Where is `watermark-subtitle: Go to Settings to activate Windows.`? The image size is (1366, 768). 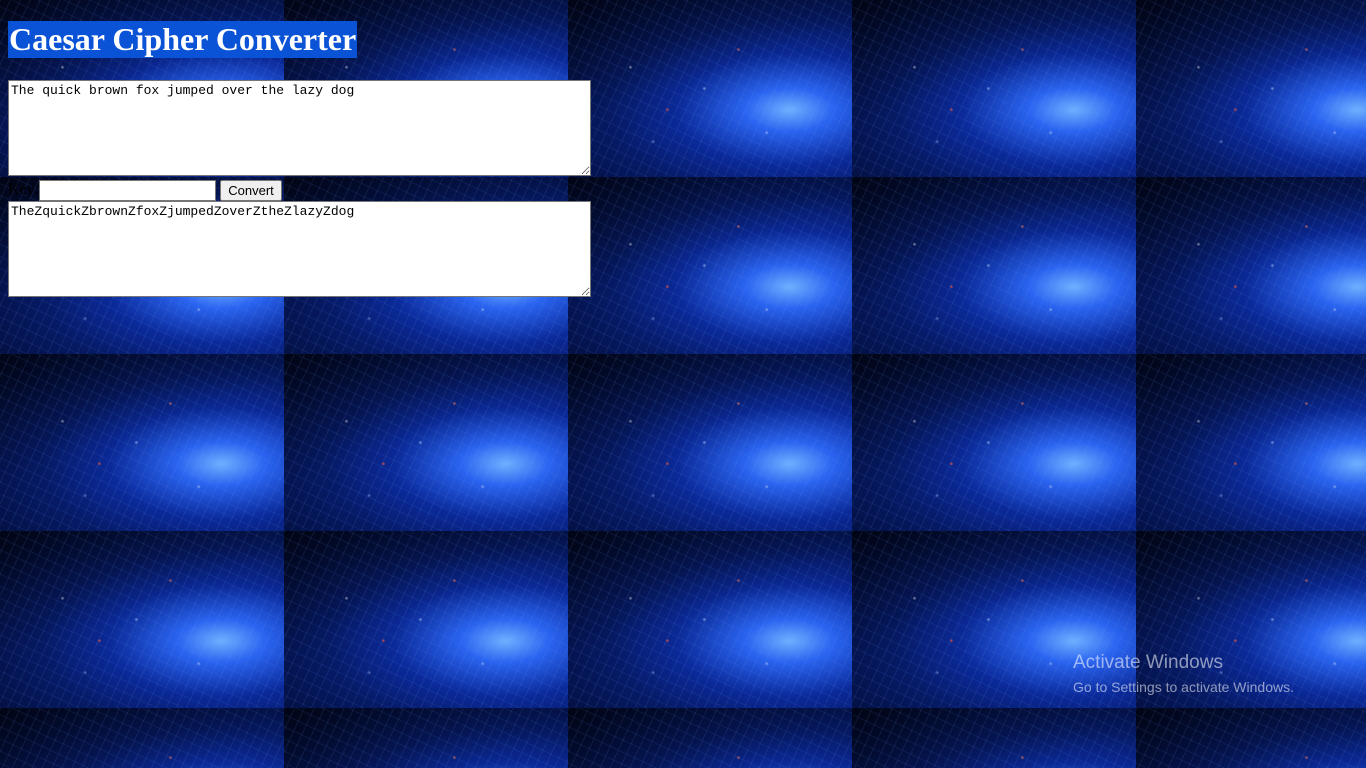
watermark-subtitle: Go to Settings to activate Windows. is located at coordinates (1183, 687).